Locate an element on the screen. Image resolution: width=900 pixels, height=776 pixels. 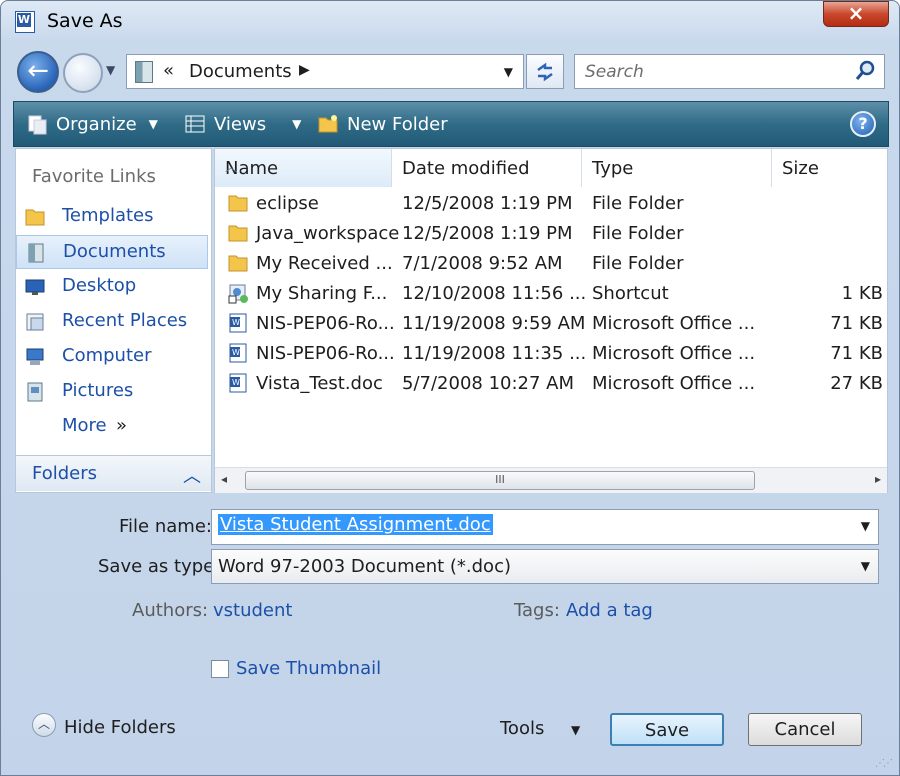
file-name-field: Vista Student Assignment.doc ▼ is located at coordinates (545, 527).